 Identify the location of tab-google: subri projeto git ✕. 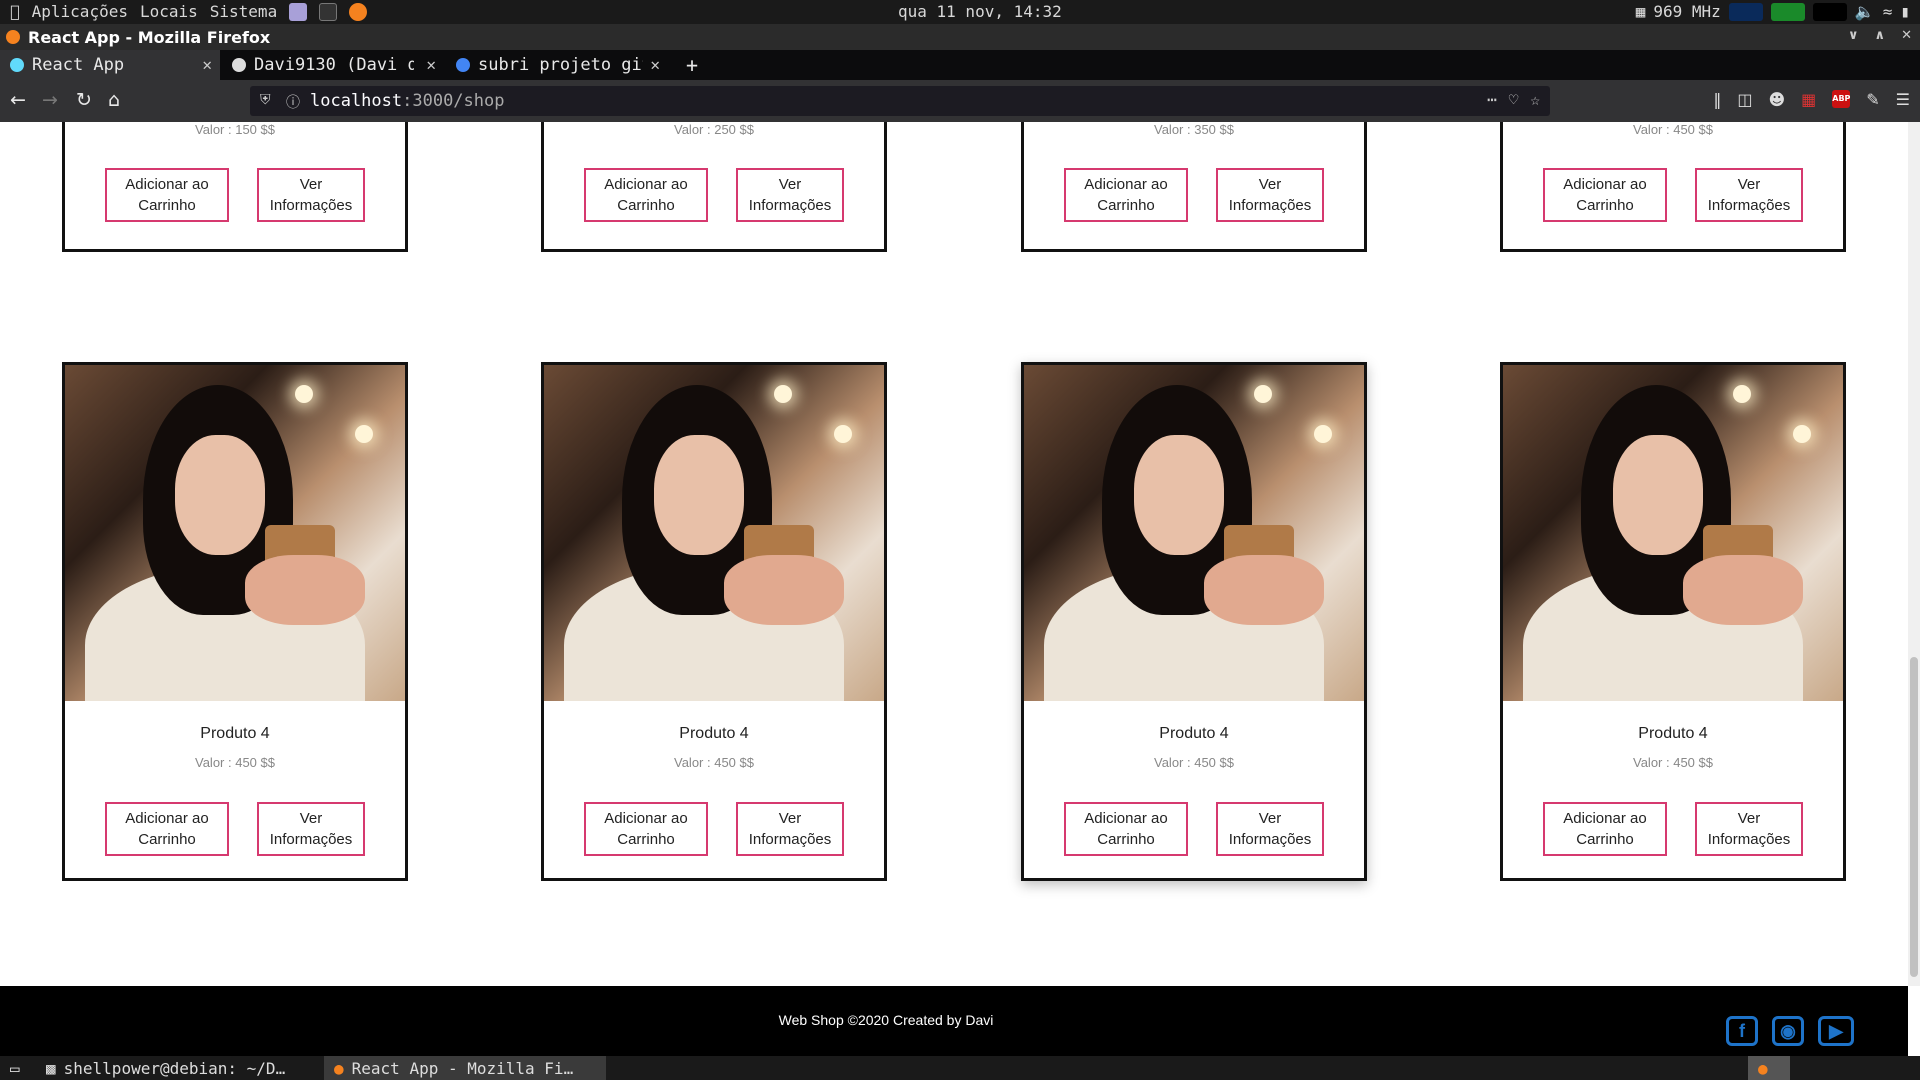
(557, 65).